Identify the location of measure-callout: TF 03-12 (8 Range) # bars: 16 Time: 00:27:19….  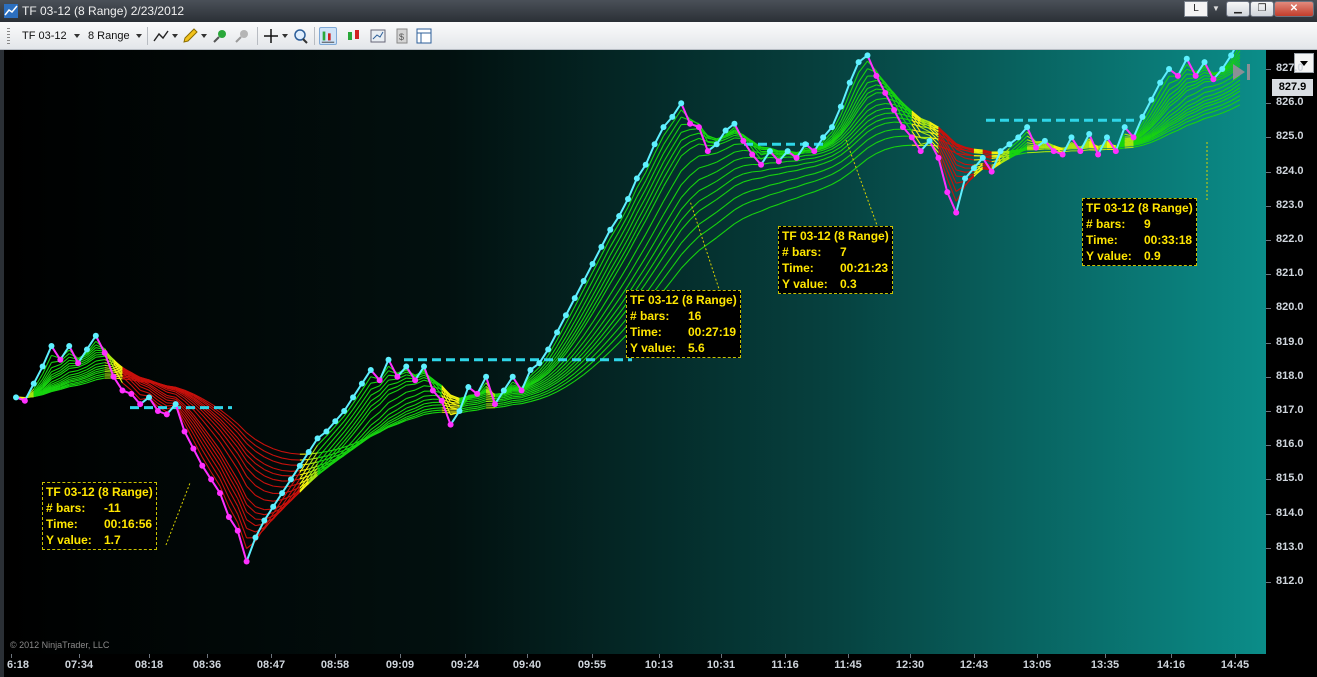
(683, 324).